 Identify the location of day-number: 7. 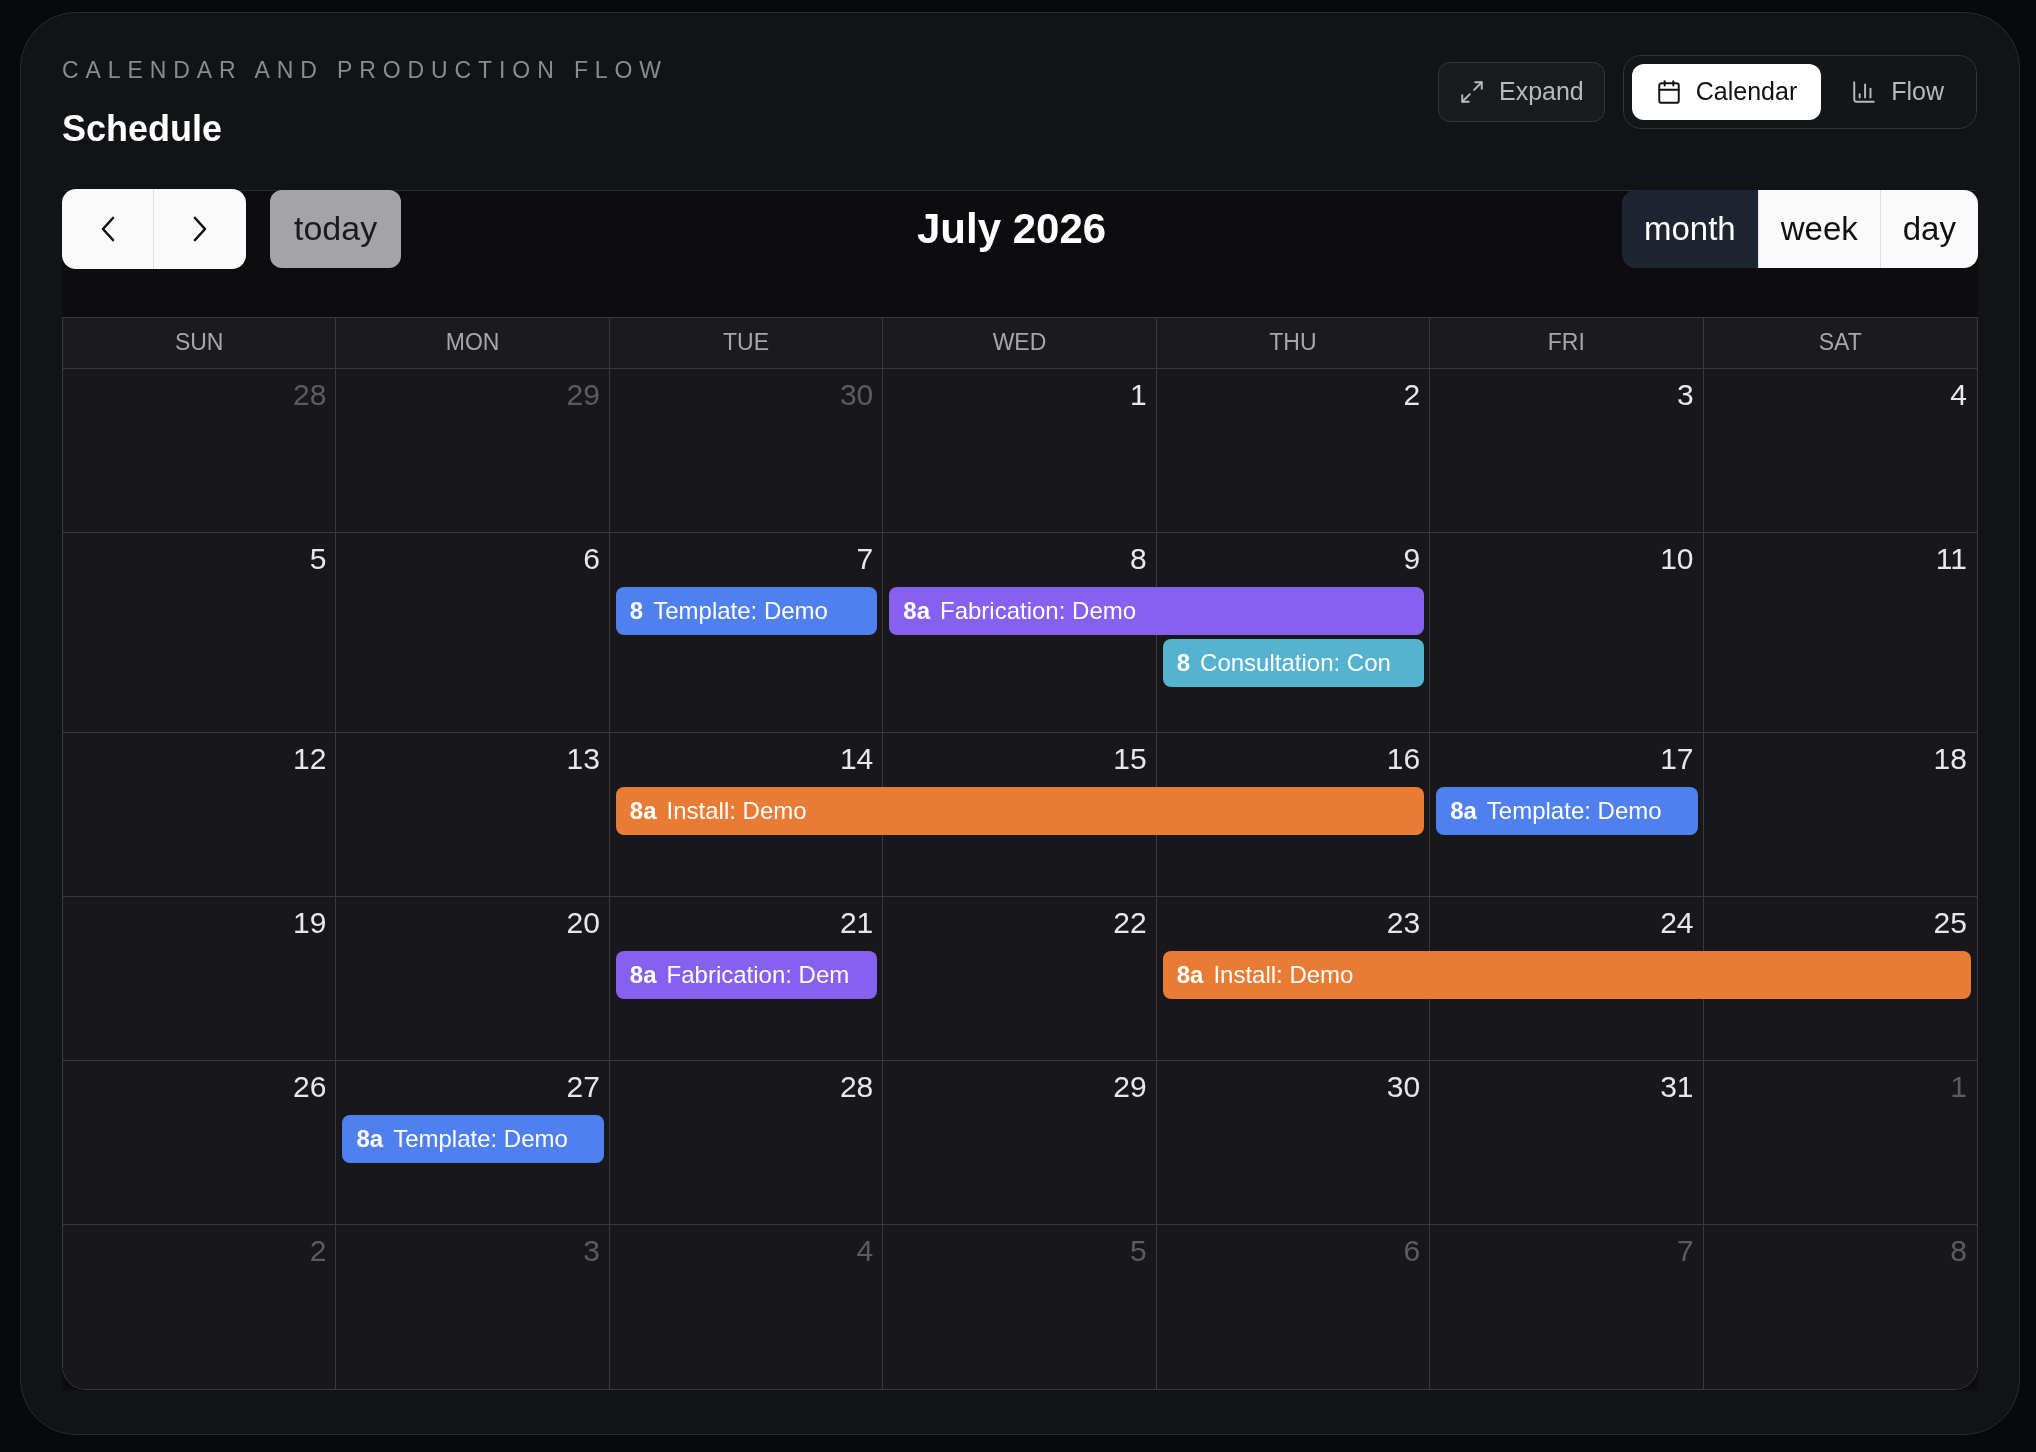
(865, 558).